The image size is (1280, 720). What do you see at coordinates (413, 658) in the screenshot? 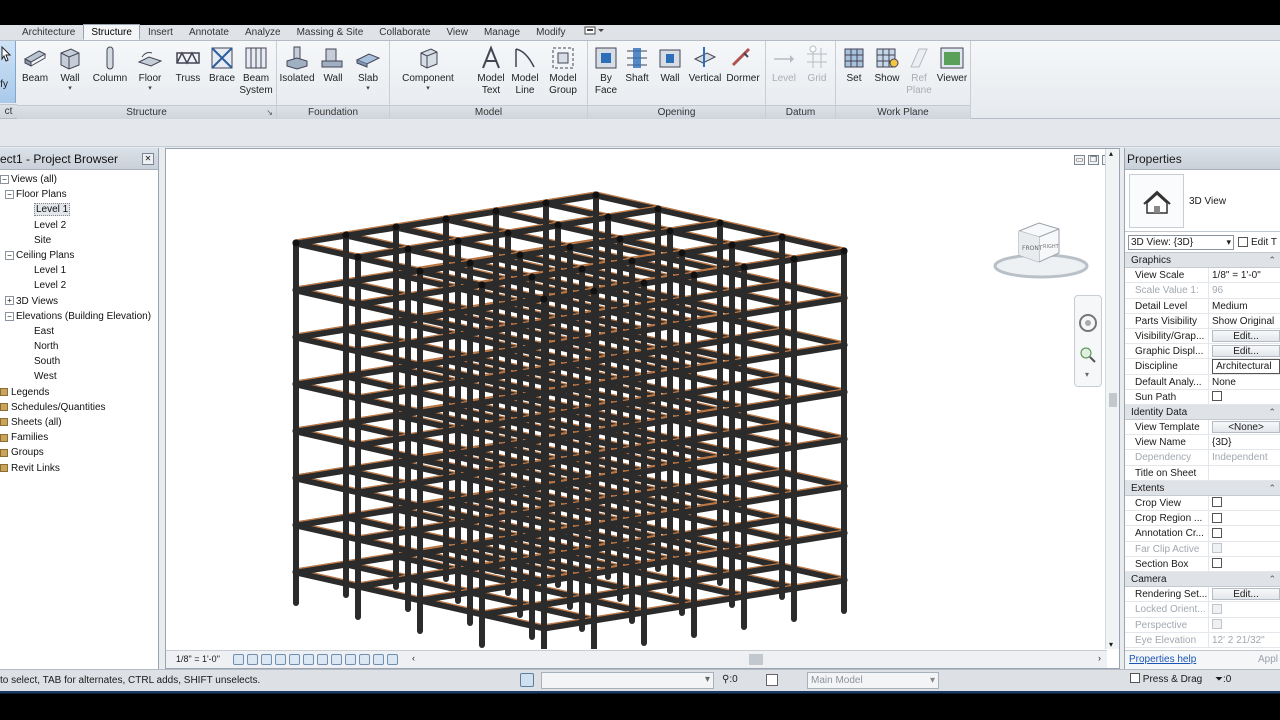
I see `scroll-left-icon: ‹` at bounding box center [413, 658].